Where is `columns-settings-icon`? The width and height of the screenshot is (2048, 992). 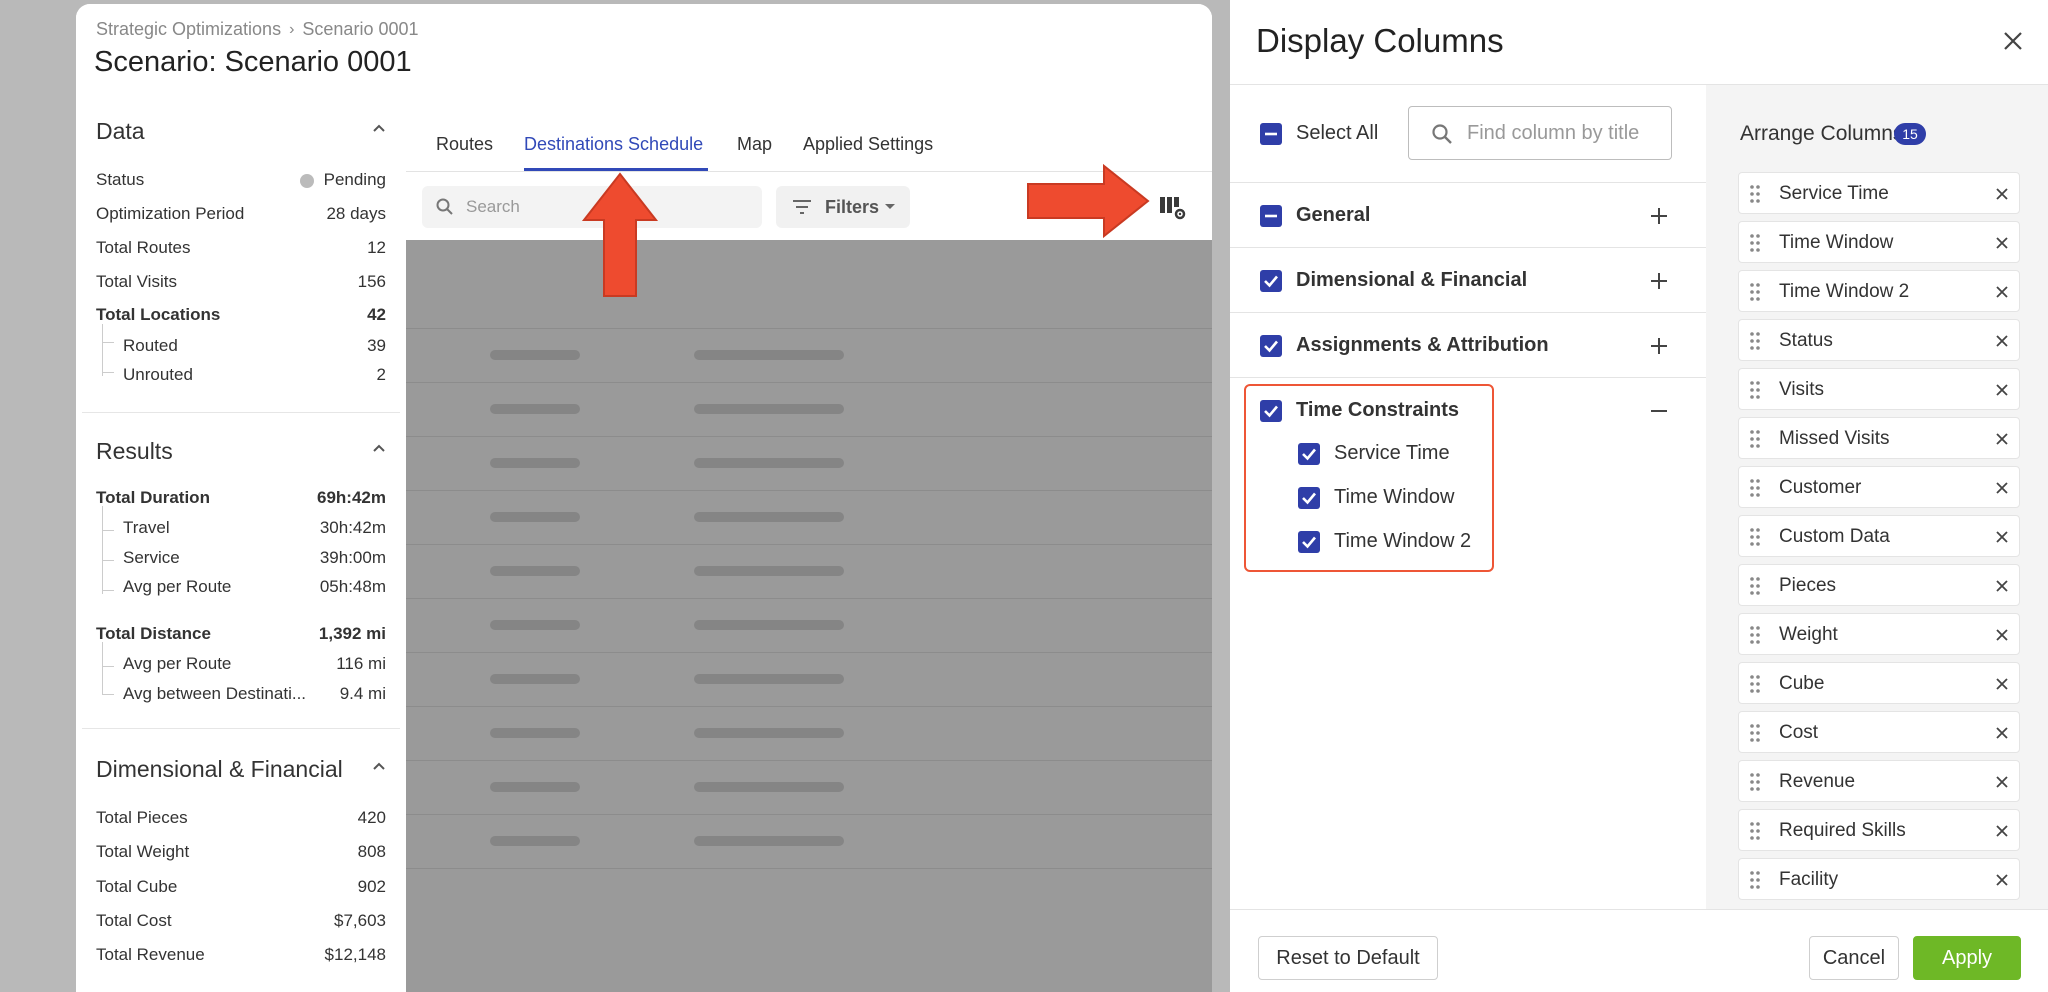 columns-settings-icon is located at coordinates (1173, 208).